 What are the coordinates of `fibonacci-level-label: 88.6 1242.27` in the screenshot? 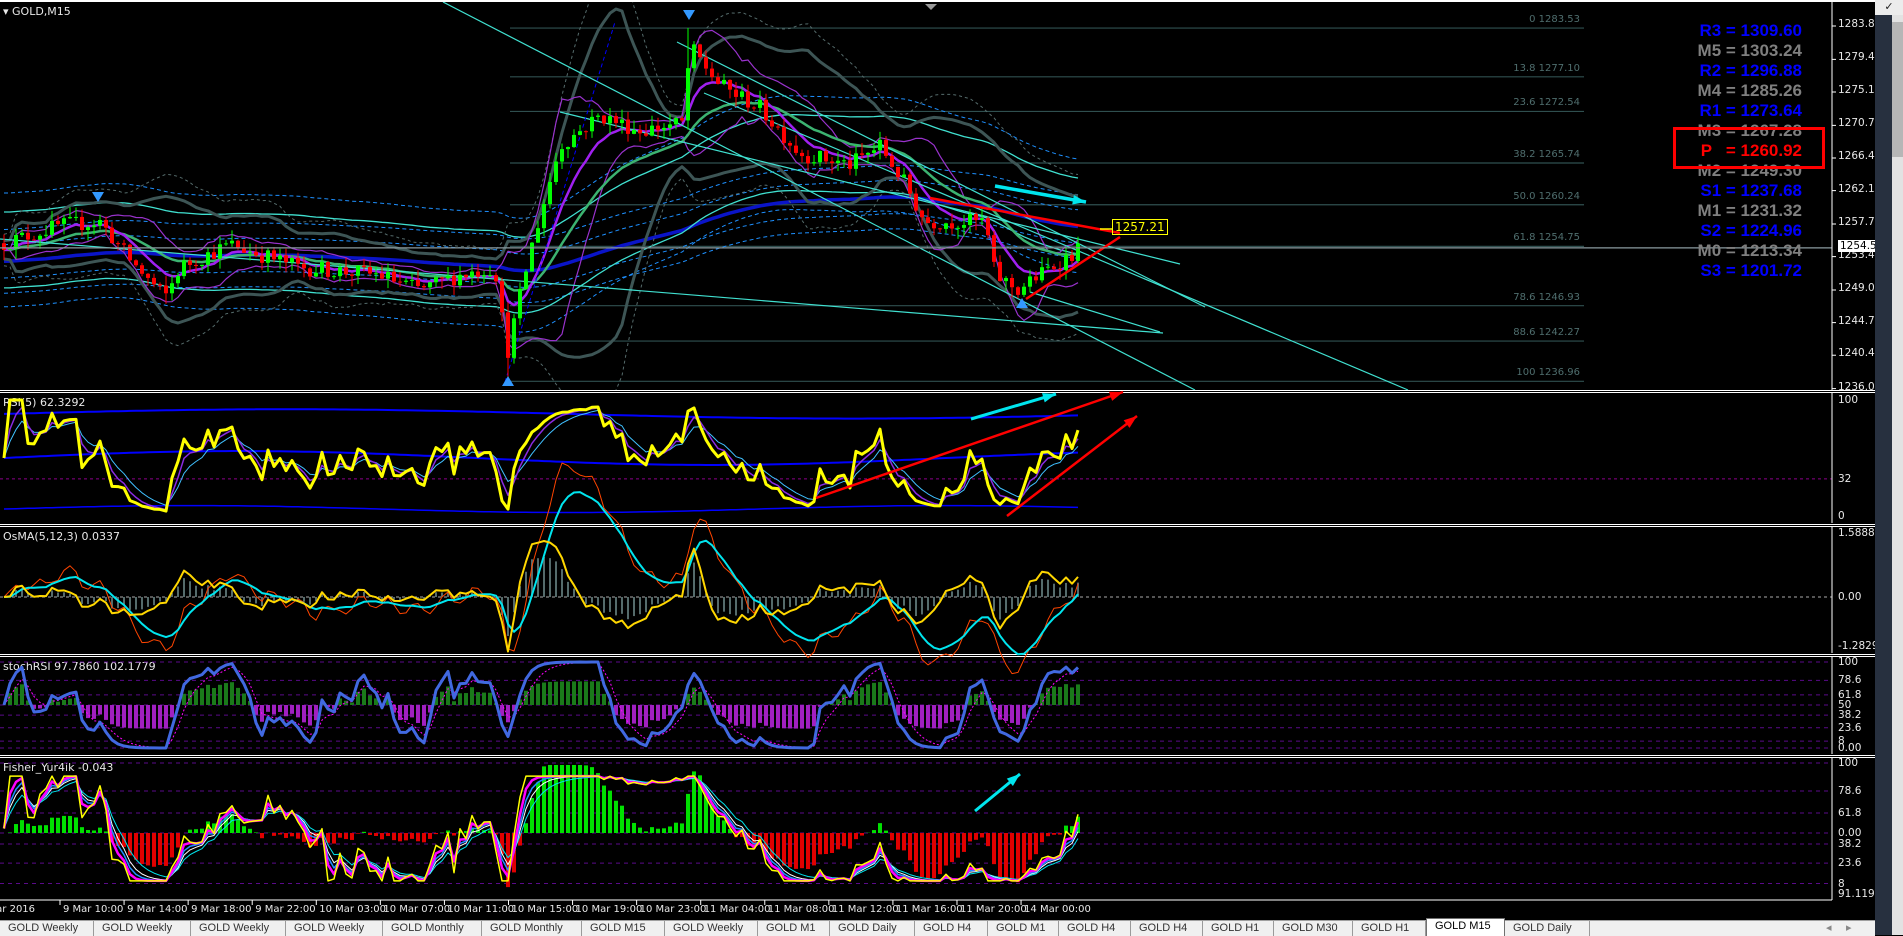 It's located at (1546, 333).